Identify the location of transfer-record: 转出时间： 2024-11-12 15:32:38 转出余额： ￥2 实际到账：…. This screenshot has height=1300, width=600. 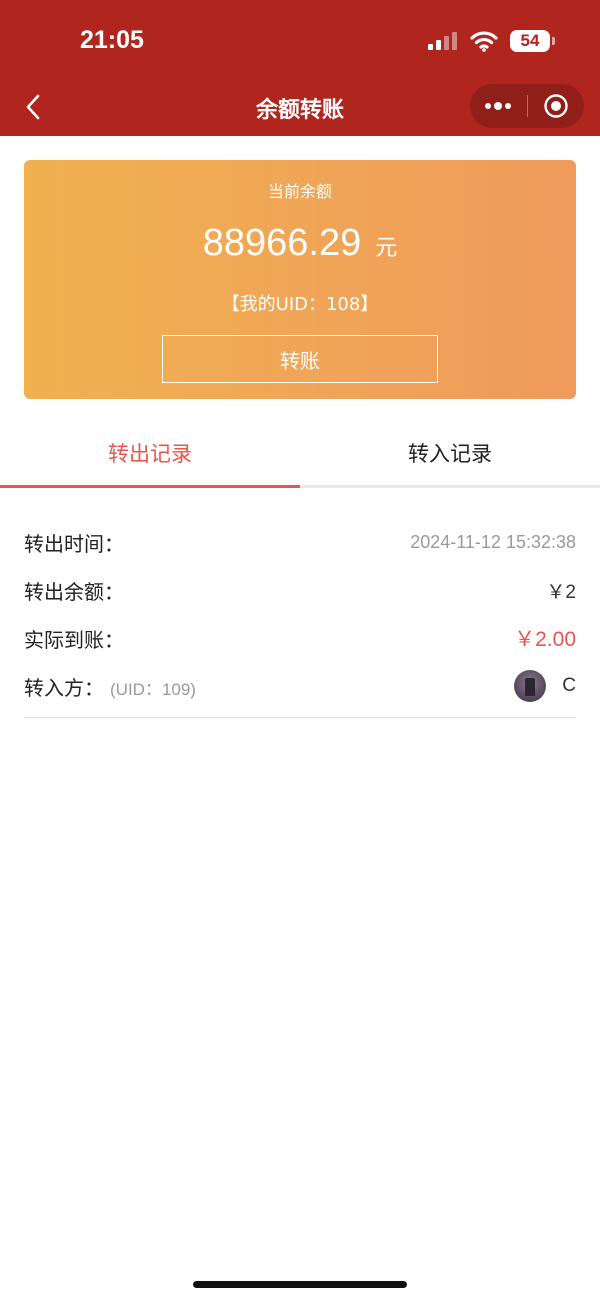
(300, 618).